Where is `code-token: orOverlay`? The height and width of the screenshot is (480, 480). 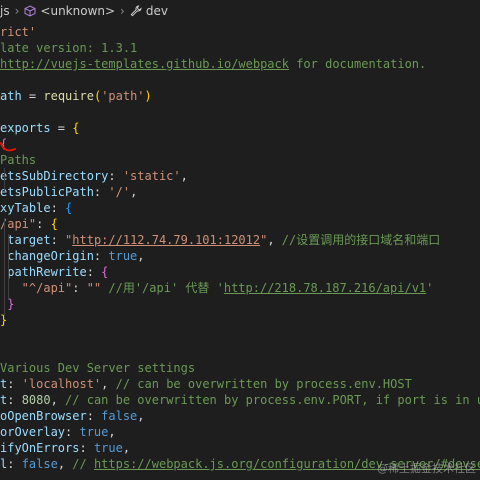 code-token: orOverlay is located at coordinates (33, 432).